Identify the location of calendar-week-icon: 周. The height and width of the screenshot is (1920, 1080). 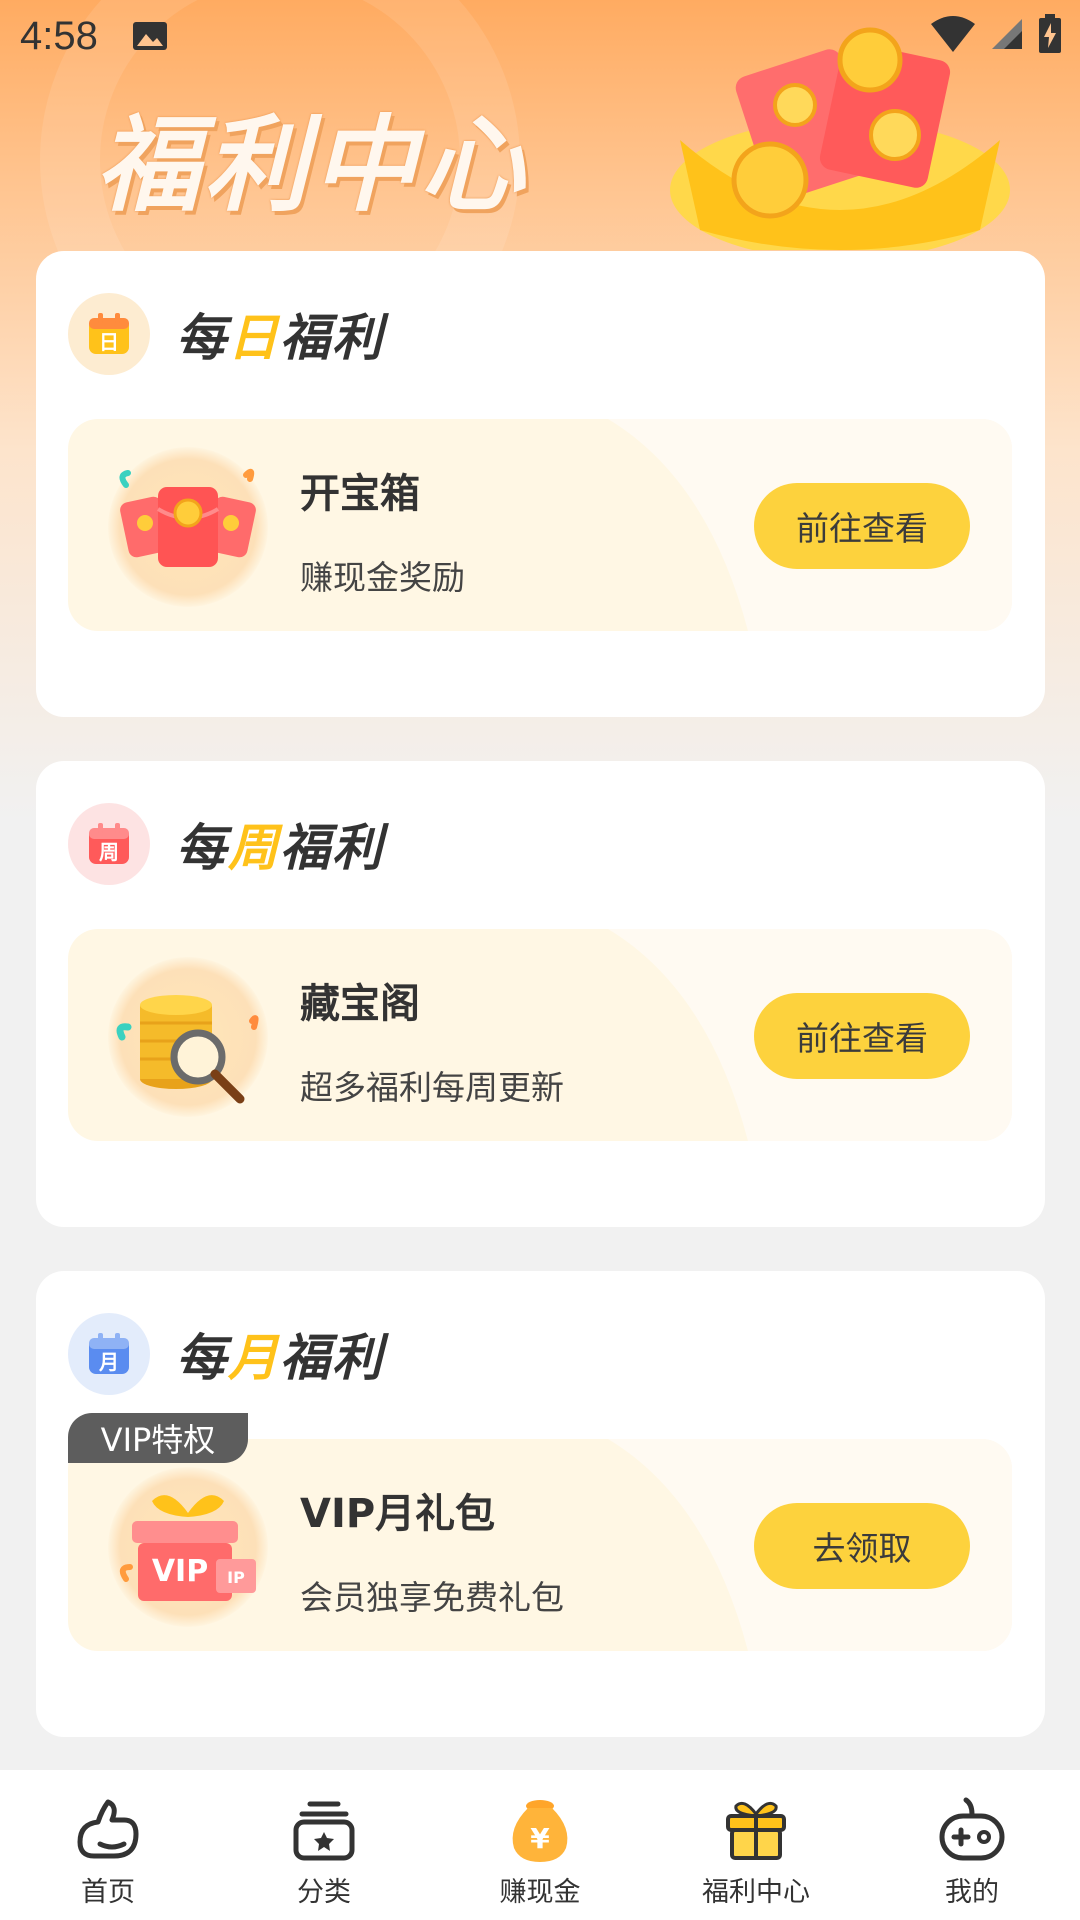
(109, 844).